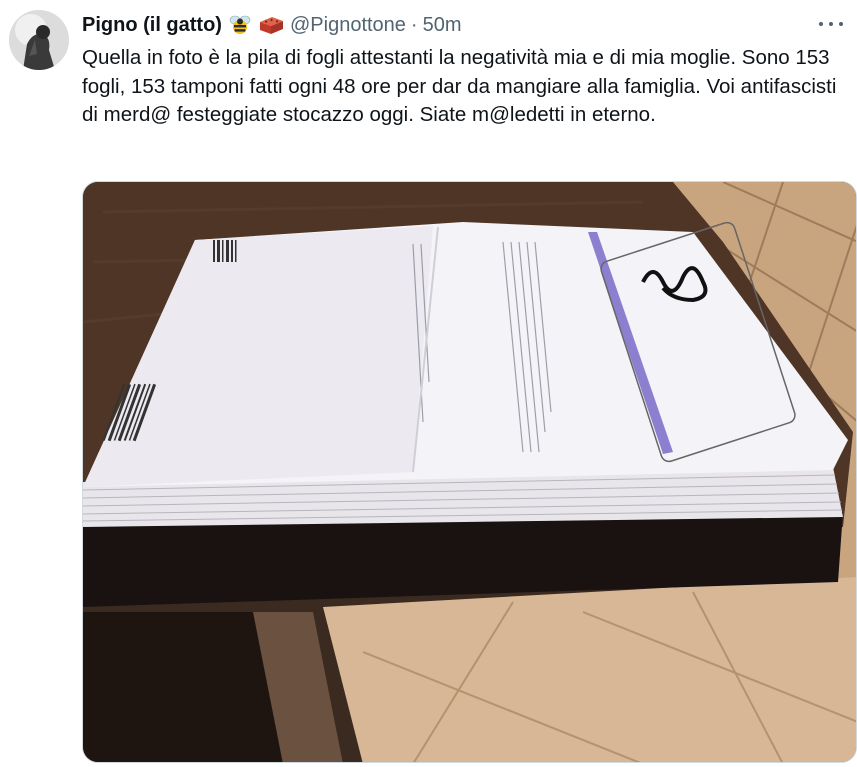  I want to click on bee-emoji-icon, so click(240, 25).